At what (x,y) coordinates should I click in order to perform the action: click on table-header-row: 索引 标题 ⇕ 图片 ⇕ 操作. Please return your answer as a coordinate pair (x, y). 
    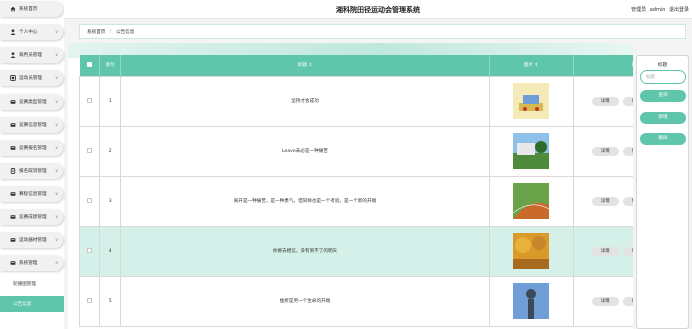
    Looking at the image, I should click on (356, 65).